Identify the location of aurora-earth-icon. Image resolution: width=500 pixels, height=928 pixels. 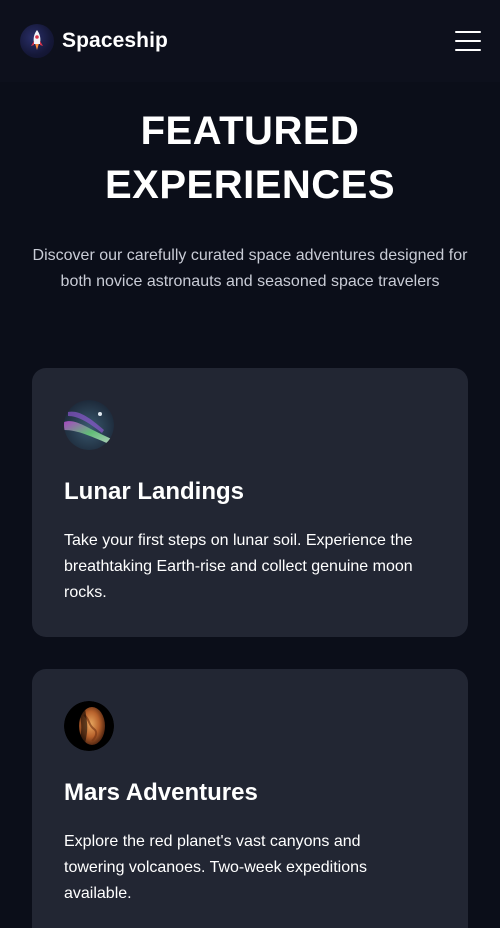
(89, 425).